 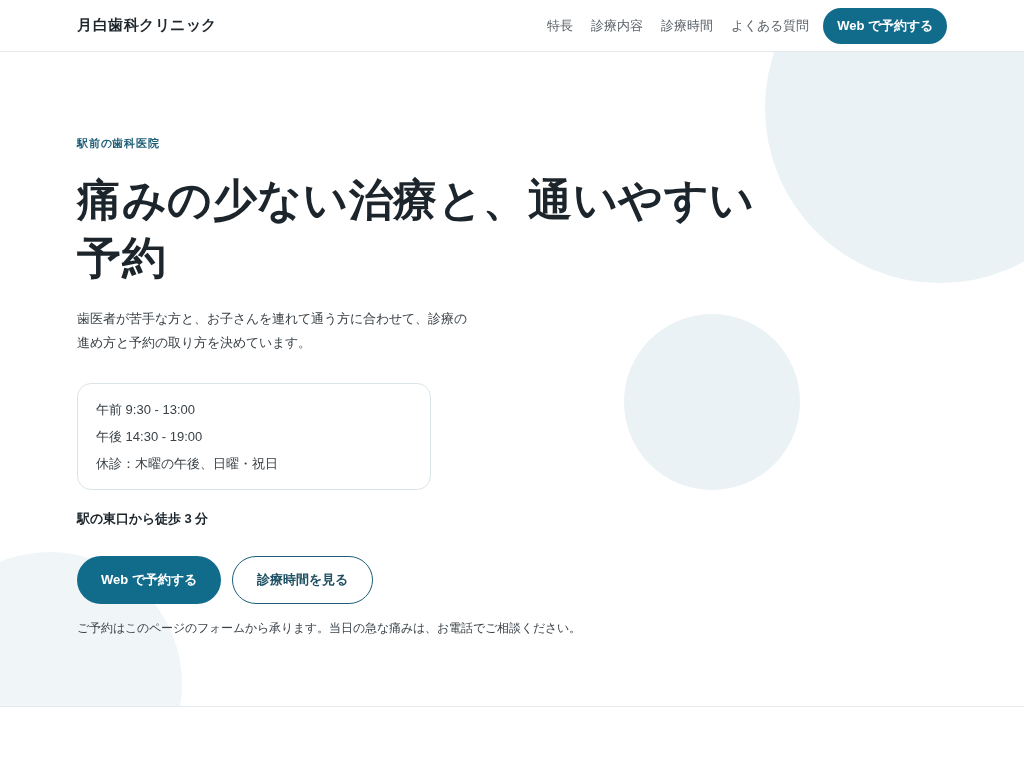 What do you see at coordinates (770, 25) in the screenshot?
I see `nav-link: よくある質問` at bounding box center [770, 25].